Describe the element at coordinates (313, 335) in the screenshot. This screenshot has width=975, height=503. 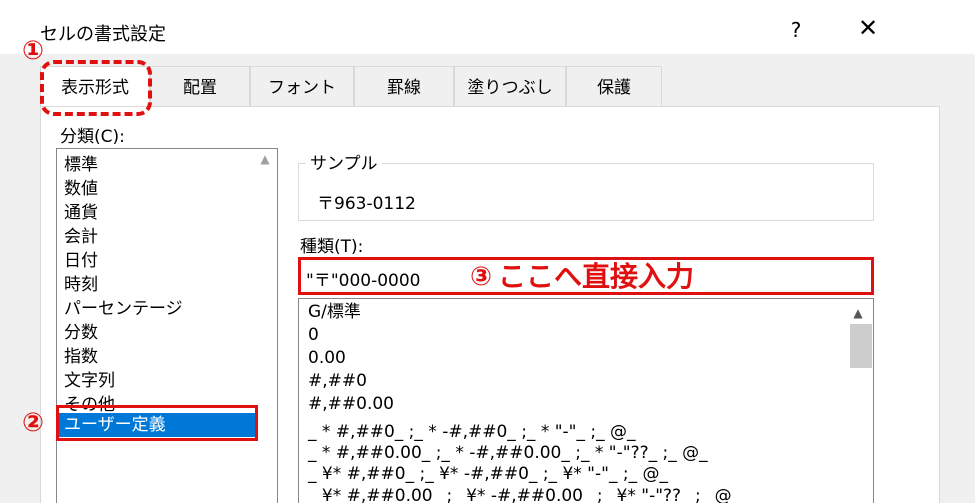
I see `format-item: 0` at that location.